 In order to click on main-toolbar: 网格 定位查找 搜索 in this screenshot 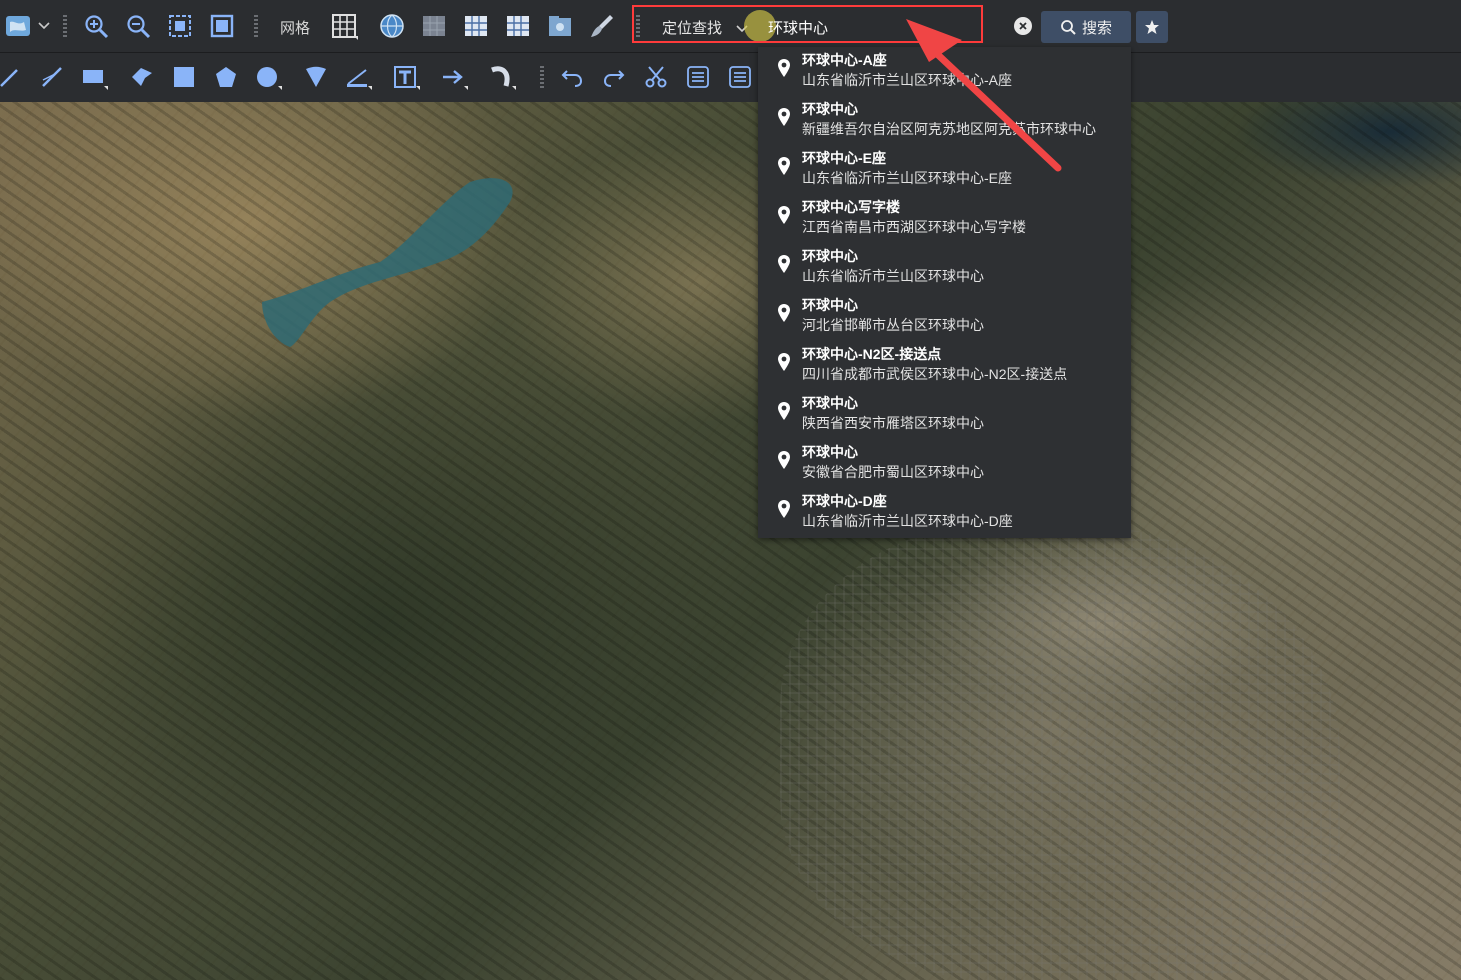, I will do `click(730, 26)`.